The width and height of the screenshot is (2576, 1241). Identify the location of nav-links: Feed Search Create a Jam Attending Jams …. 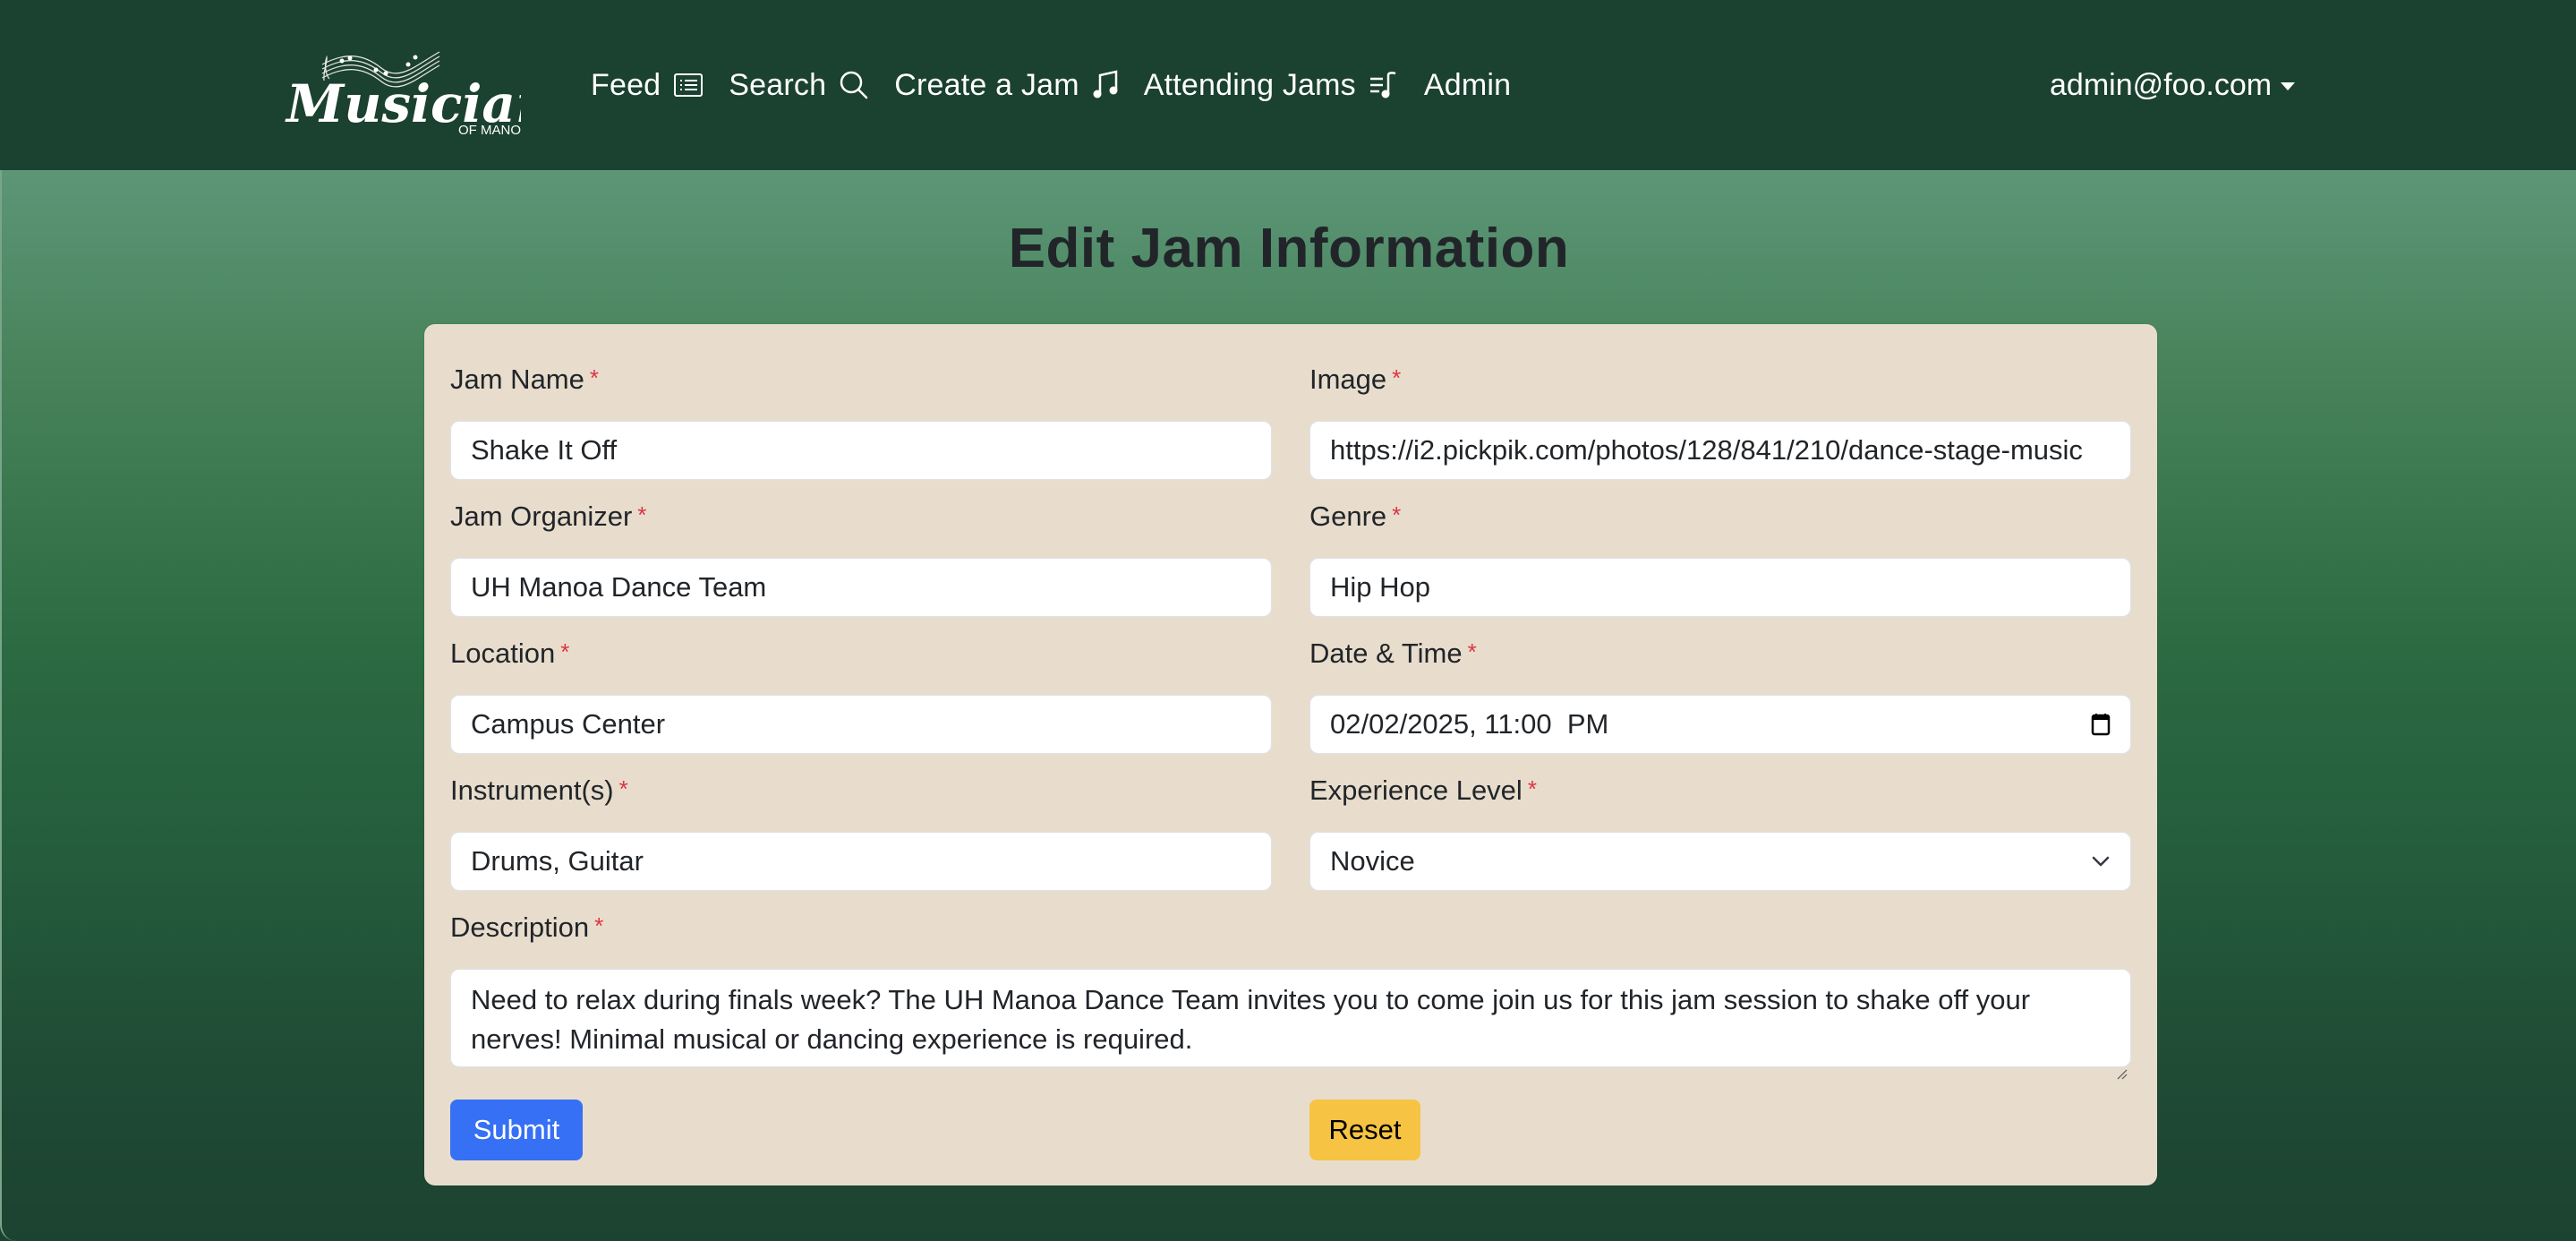
(1063, 85).